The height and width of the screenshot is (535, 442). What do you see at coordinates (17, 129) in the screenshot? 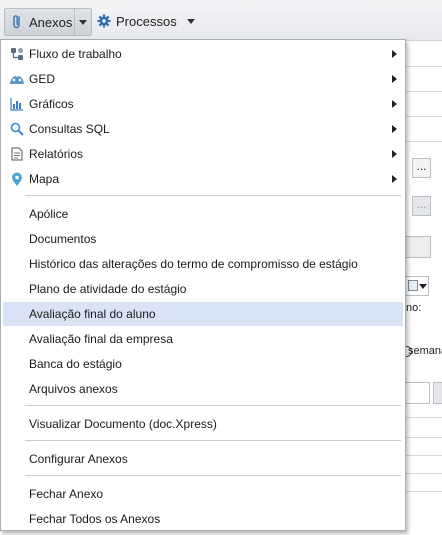
I see `search-icon` at bounding box center [17, 129].